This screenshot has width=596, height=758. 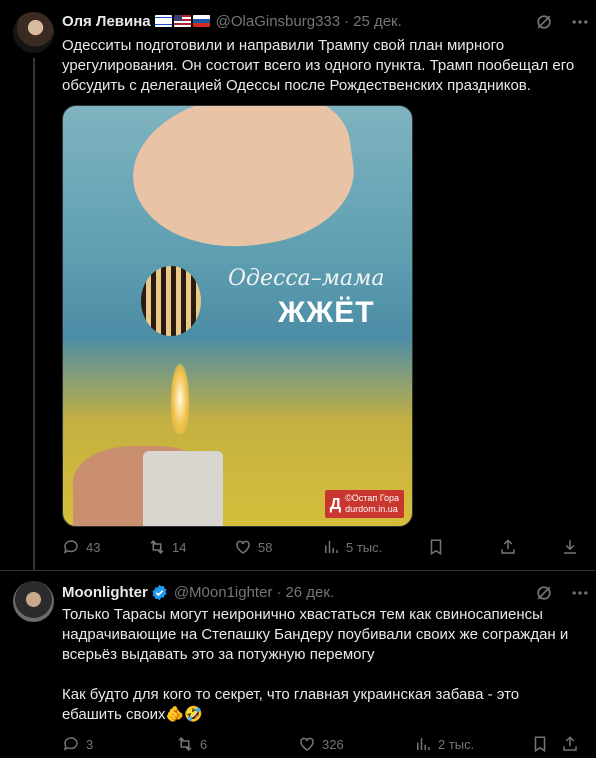 I want to click on verified-badge-icon, so click(x=159, y=592).